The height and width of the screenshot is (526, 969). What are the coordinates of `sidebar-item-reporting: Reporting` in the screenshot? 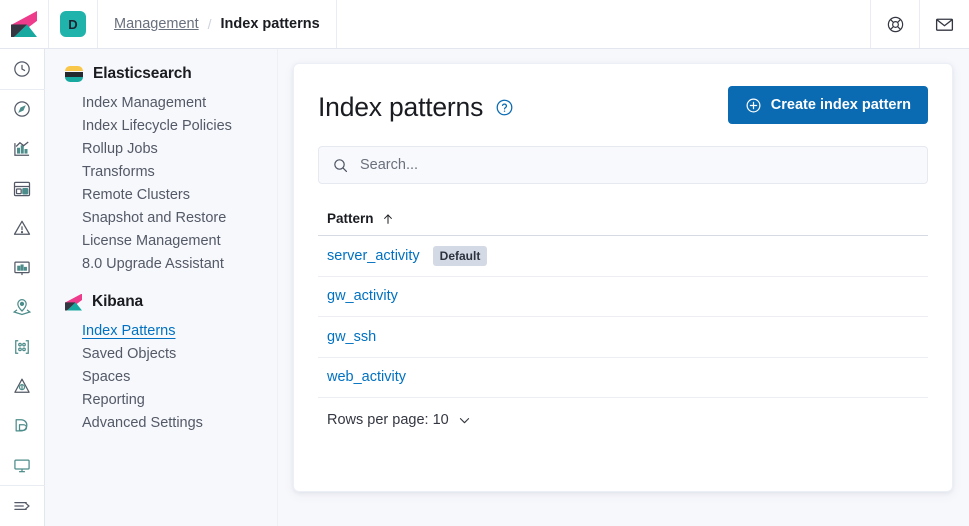 It's located at (161, 399).